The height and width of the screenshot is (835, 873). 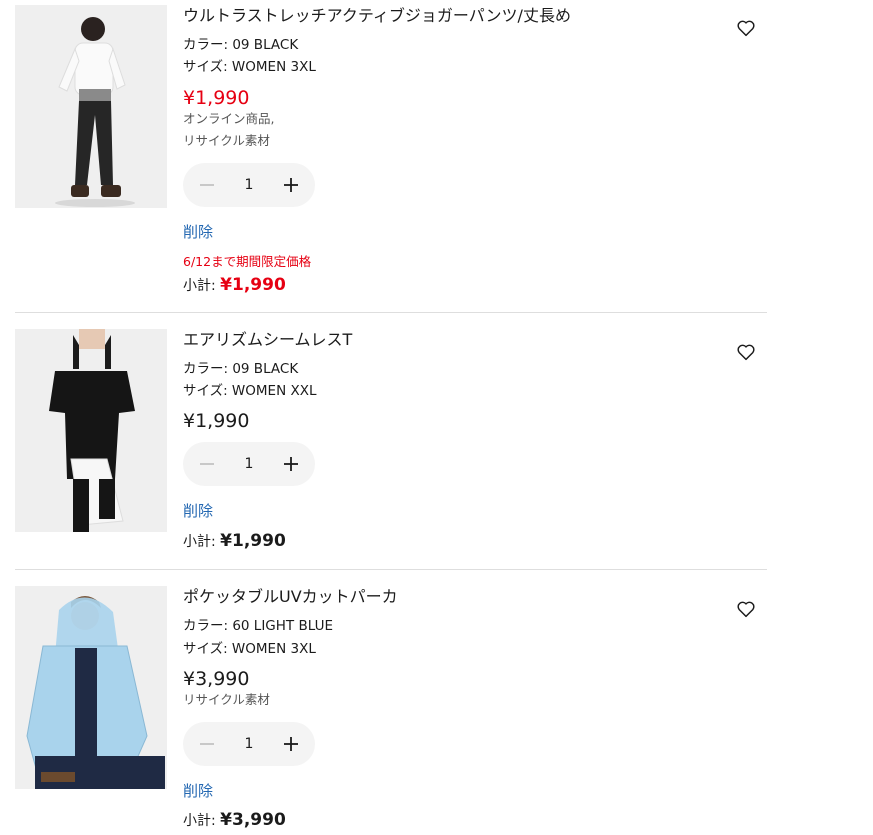 I want to click on subtotal: 小計: ¥3,990, so click(x=234, y=820).